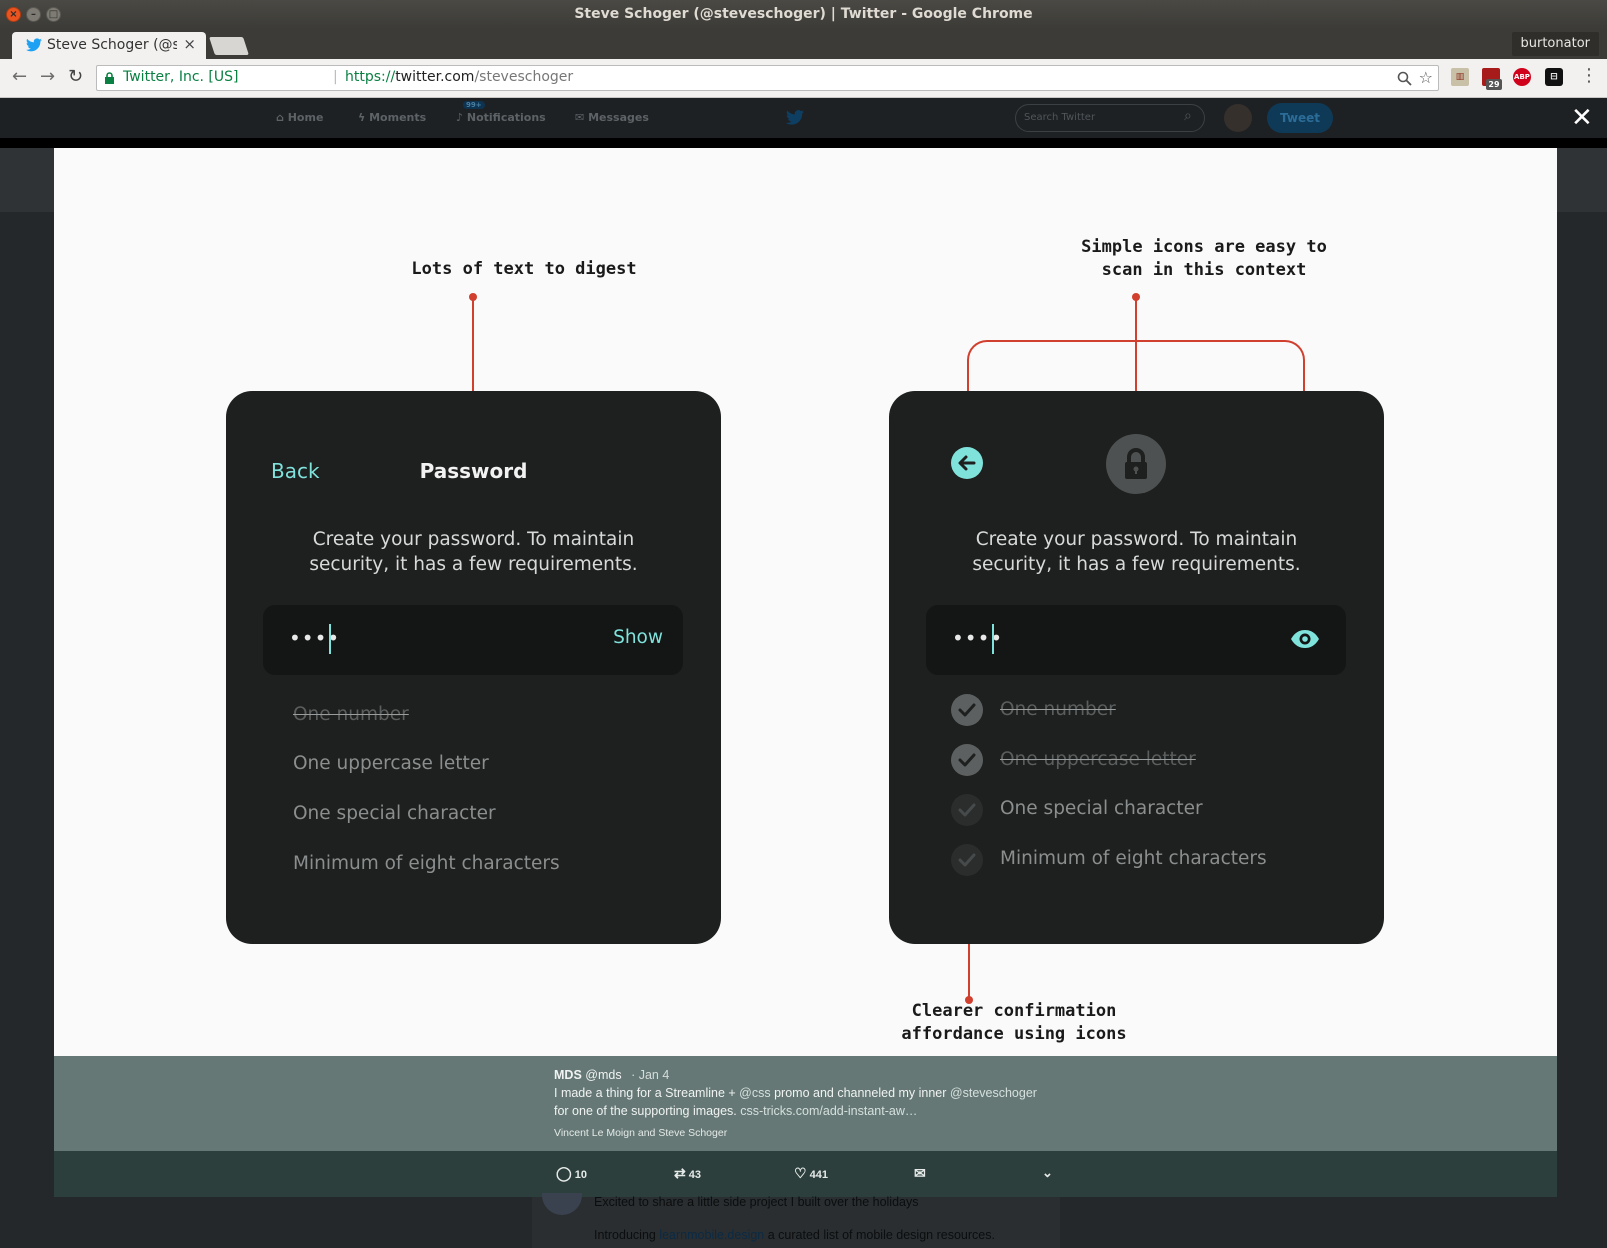 Image resolution: width=1607 pixels, height=1248 pixels. Describe the element at coordinates (603, 1075) in the screenshot. I see `tweet-handle: @mds` at that location.